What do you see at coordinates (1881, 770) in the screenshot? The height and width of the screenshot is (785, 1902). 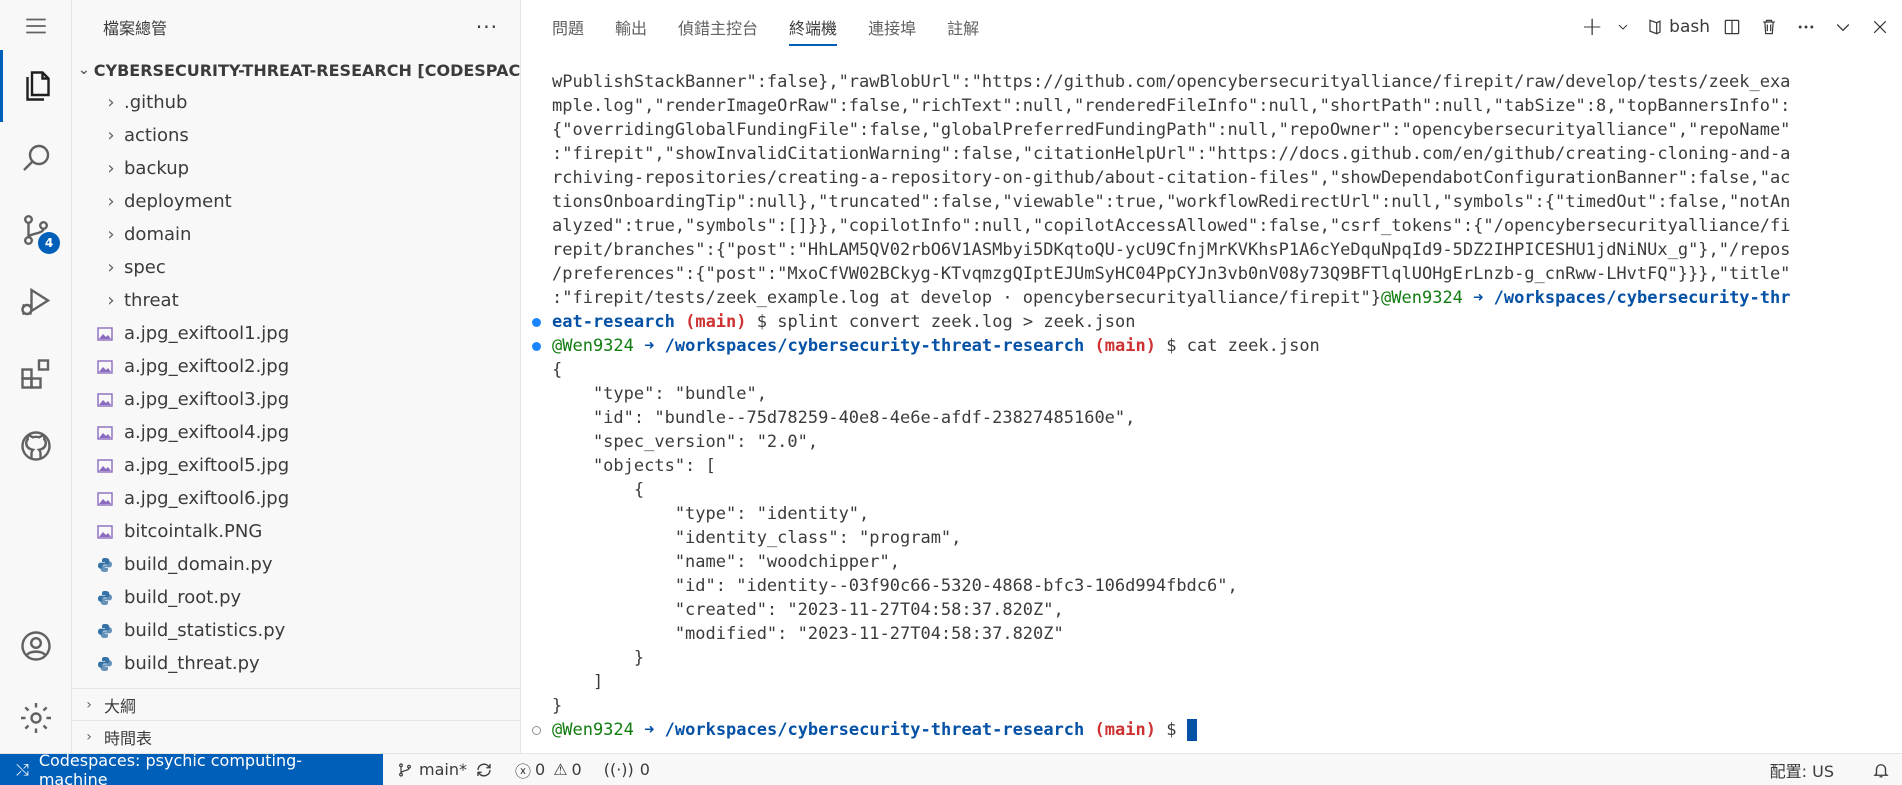 I see `notifications-button` at bounding box center [1881, 770].